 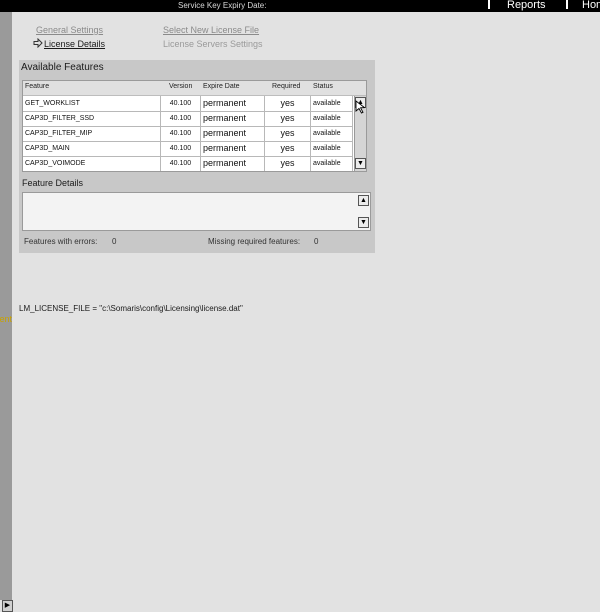 I want to click on features-with-errors-label: Features with errors:, so click(x=61, y=241).